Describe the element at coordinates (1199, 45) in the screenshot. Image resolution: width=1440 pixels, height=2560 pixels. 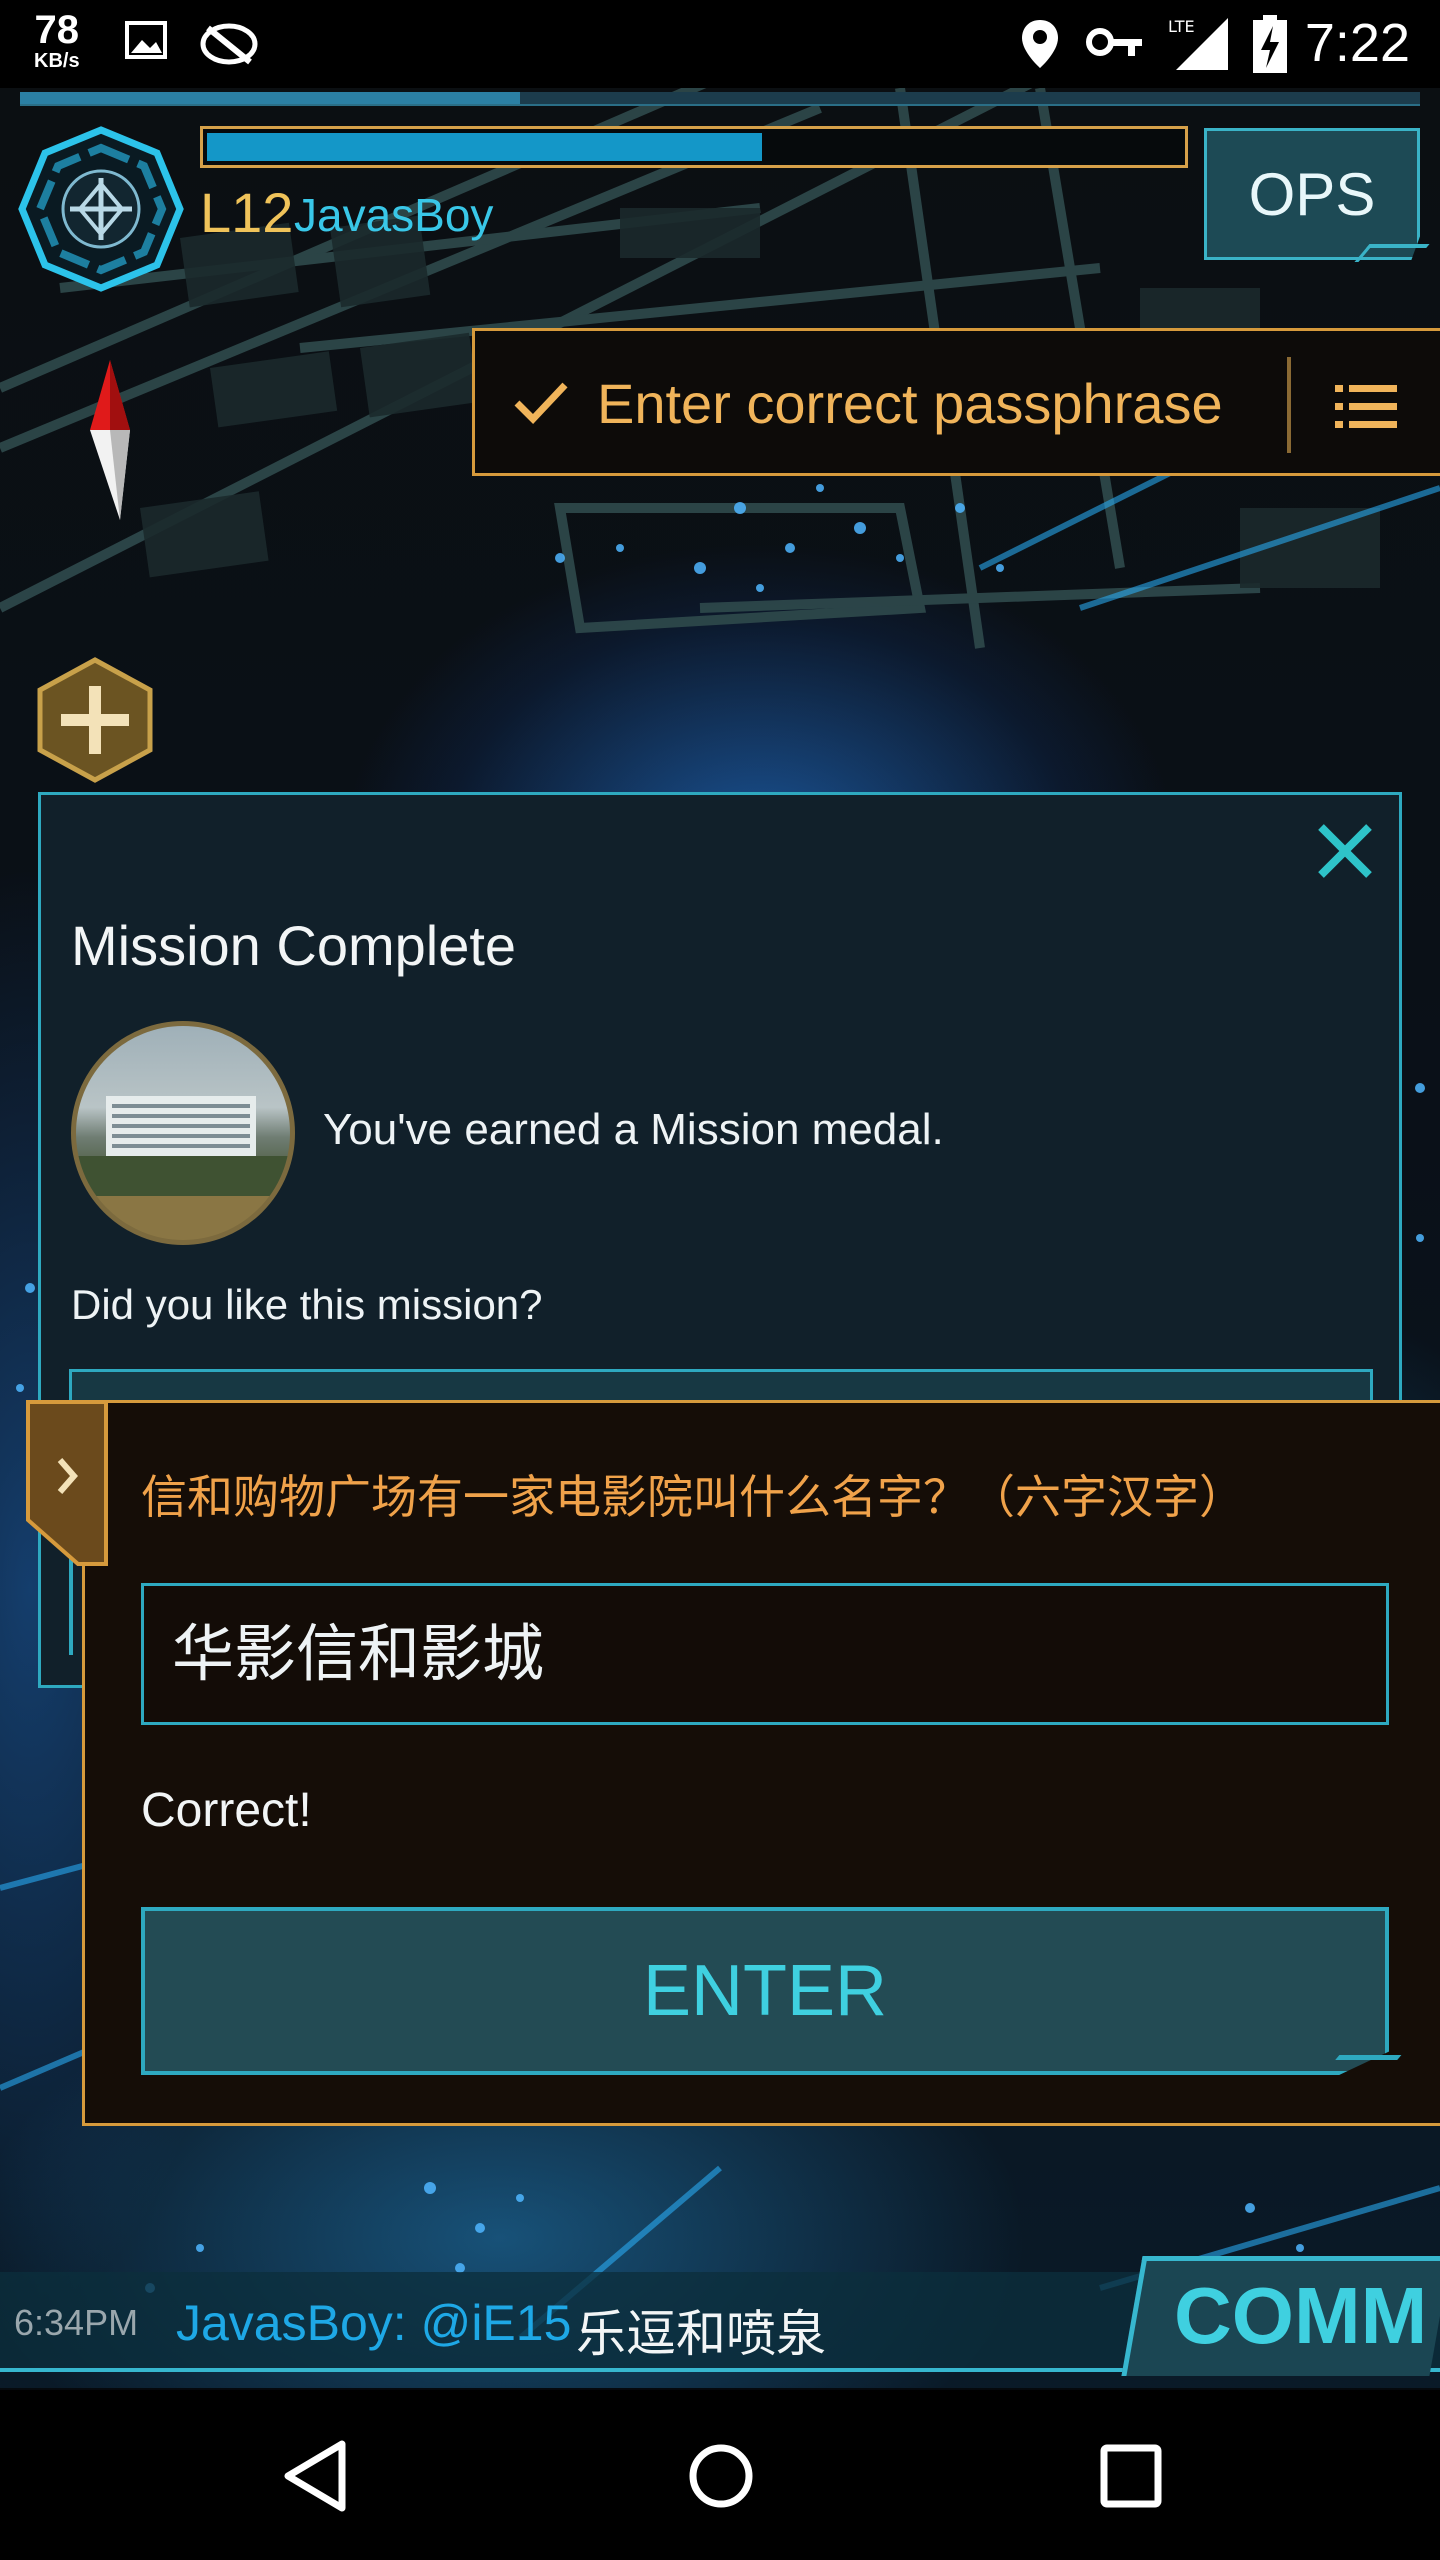
I see `signal-lte-icon: LTE` at that location.